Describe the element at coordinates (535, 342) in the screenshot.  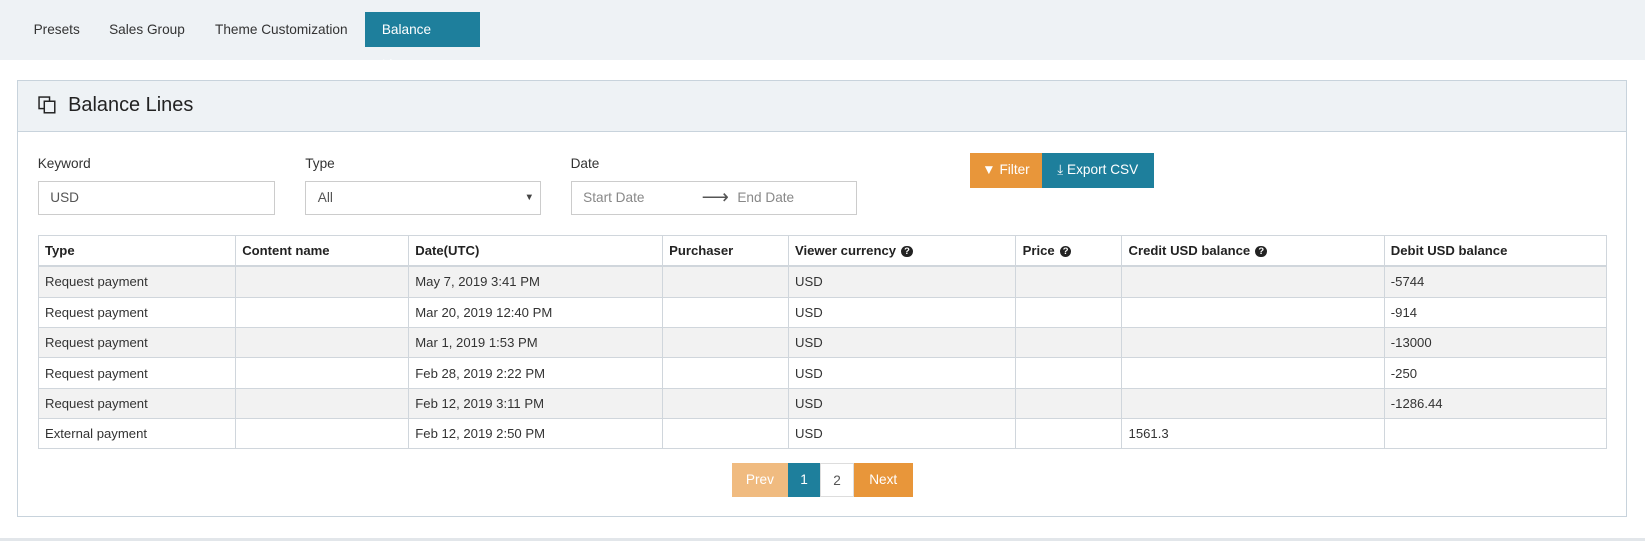
I see `table-cell: Mar 1, 2019 1:53 PM` at that location.